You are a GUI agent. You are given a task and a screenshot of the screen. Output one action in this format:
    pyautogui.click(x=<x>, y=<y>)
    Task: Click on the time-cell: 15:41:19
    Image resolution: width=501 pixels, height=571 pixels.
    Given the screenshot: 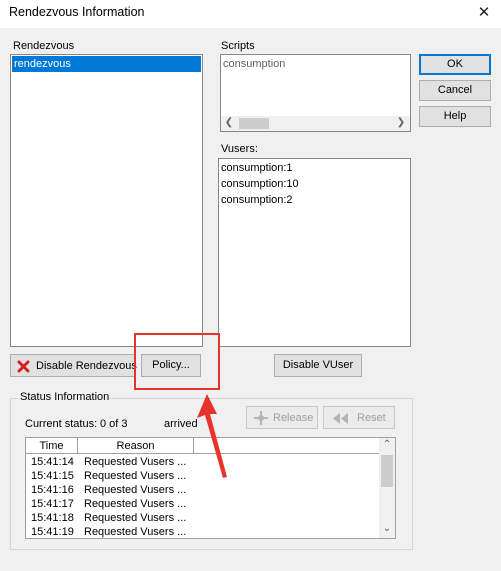 What is the action you would take?
    pyautogui.click(x=52, y=532)
    